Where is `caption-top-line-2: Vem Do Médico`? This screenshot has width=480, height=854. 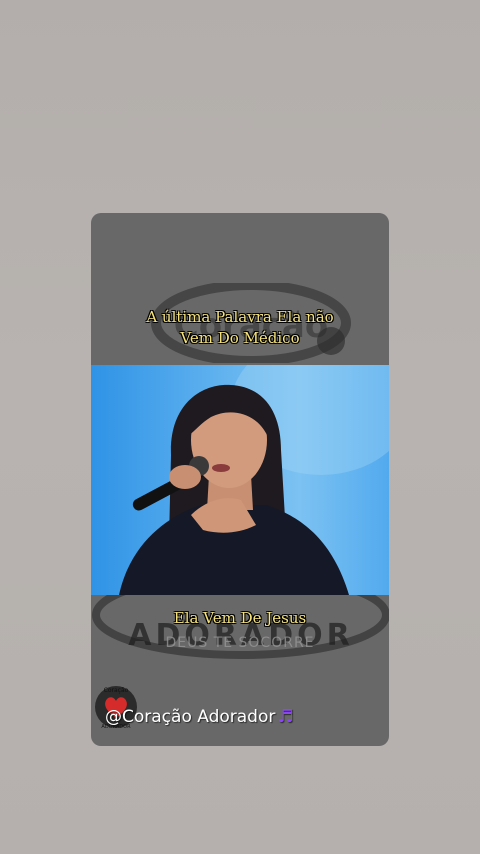
caption-top-line-2: Vem Do Médico is located at coordinates (240, 338).